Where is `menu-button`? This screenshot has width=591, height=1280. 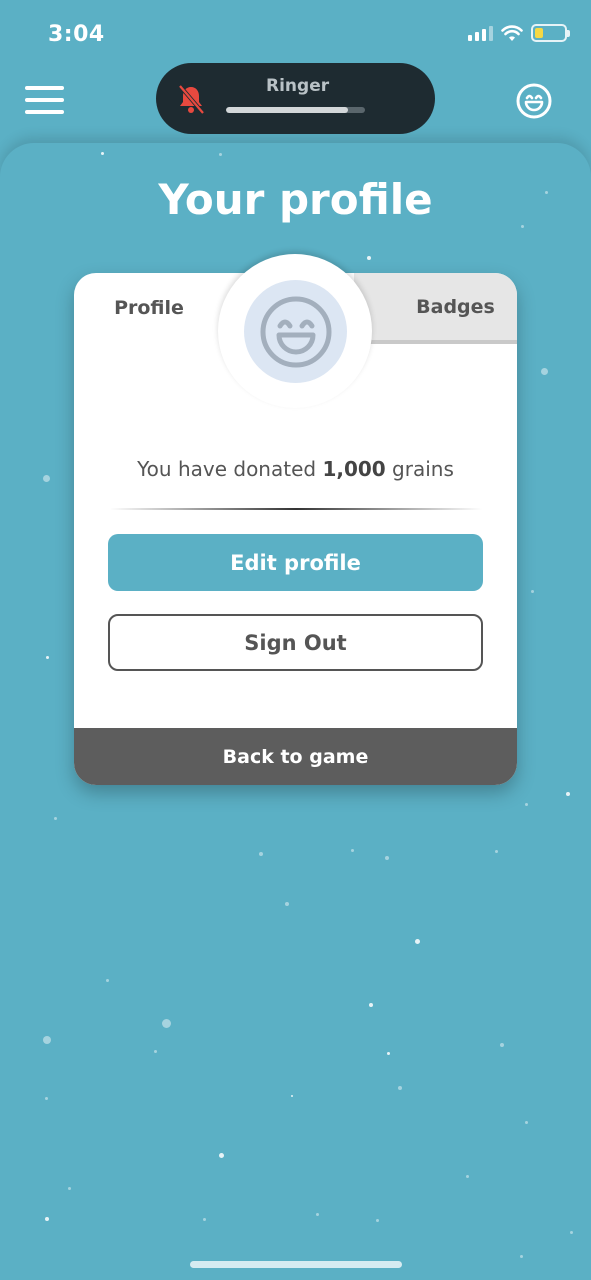 menu-button is located at coordinates (44, 100).